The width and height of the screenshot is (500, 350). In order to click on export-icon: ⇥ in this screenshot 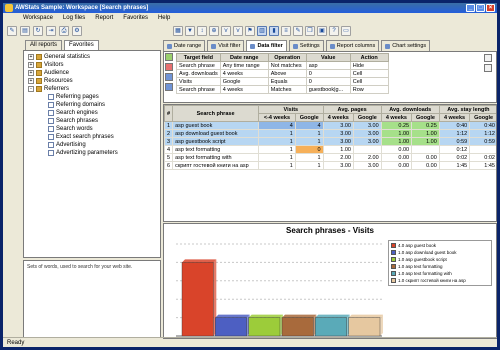, I will do `click(51, 31)`.